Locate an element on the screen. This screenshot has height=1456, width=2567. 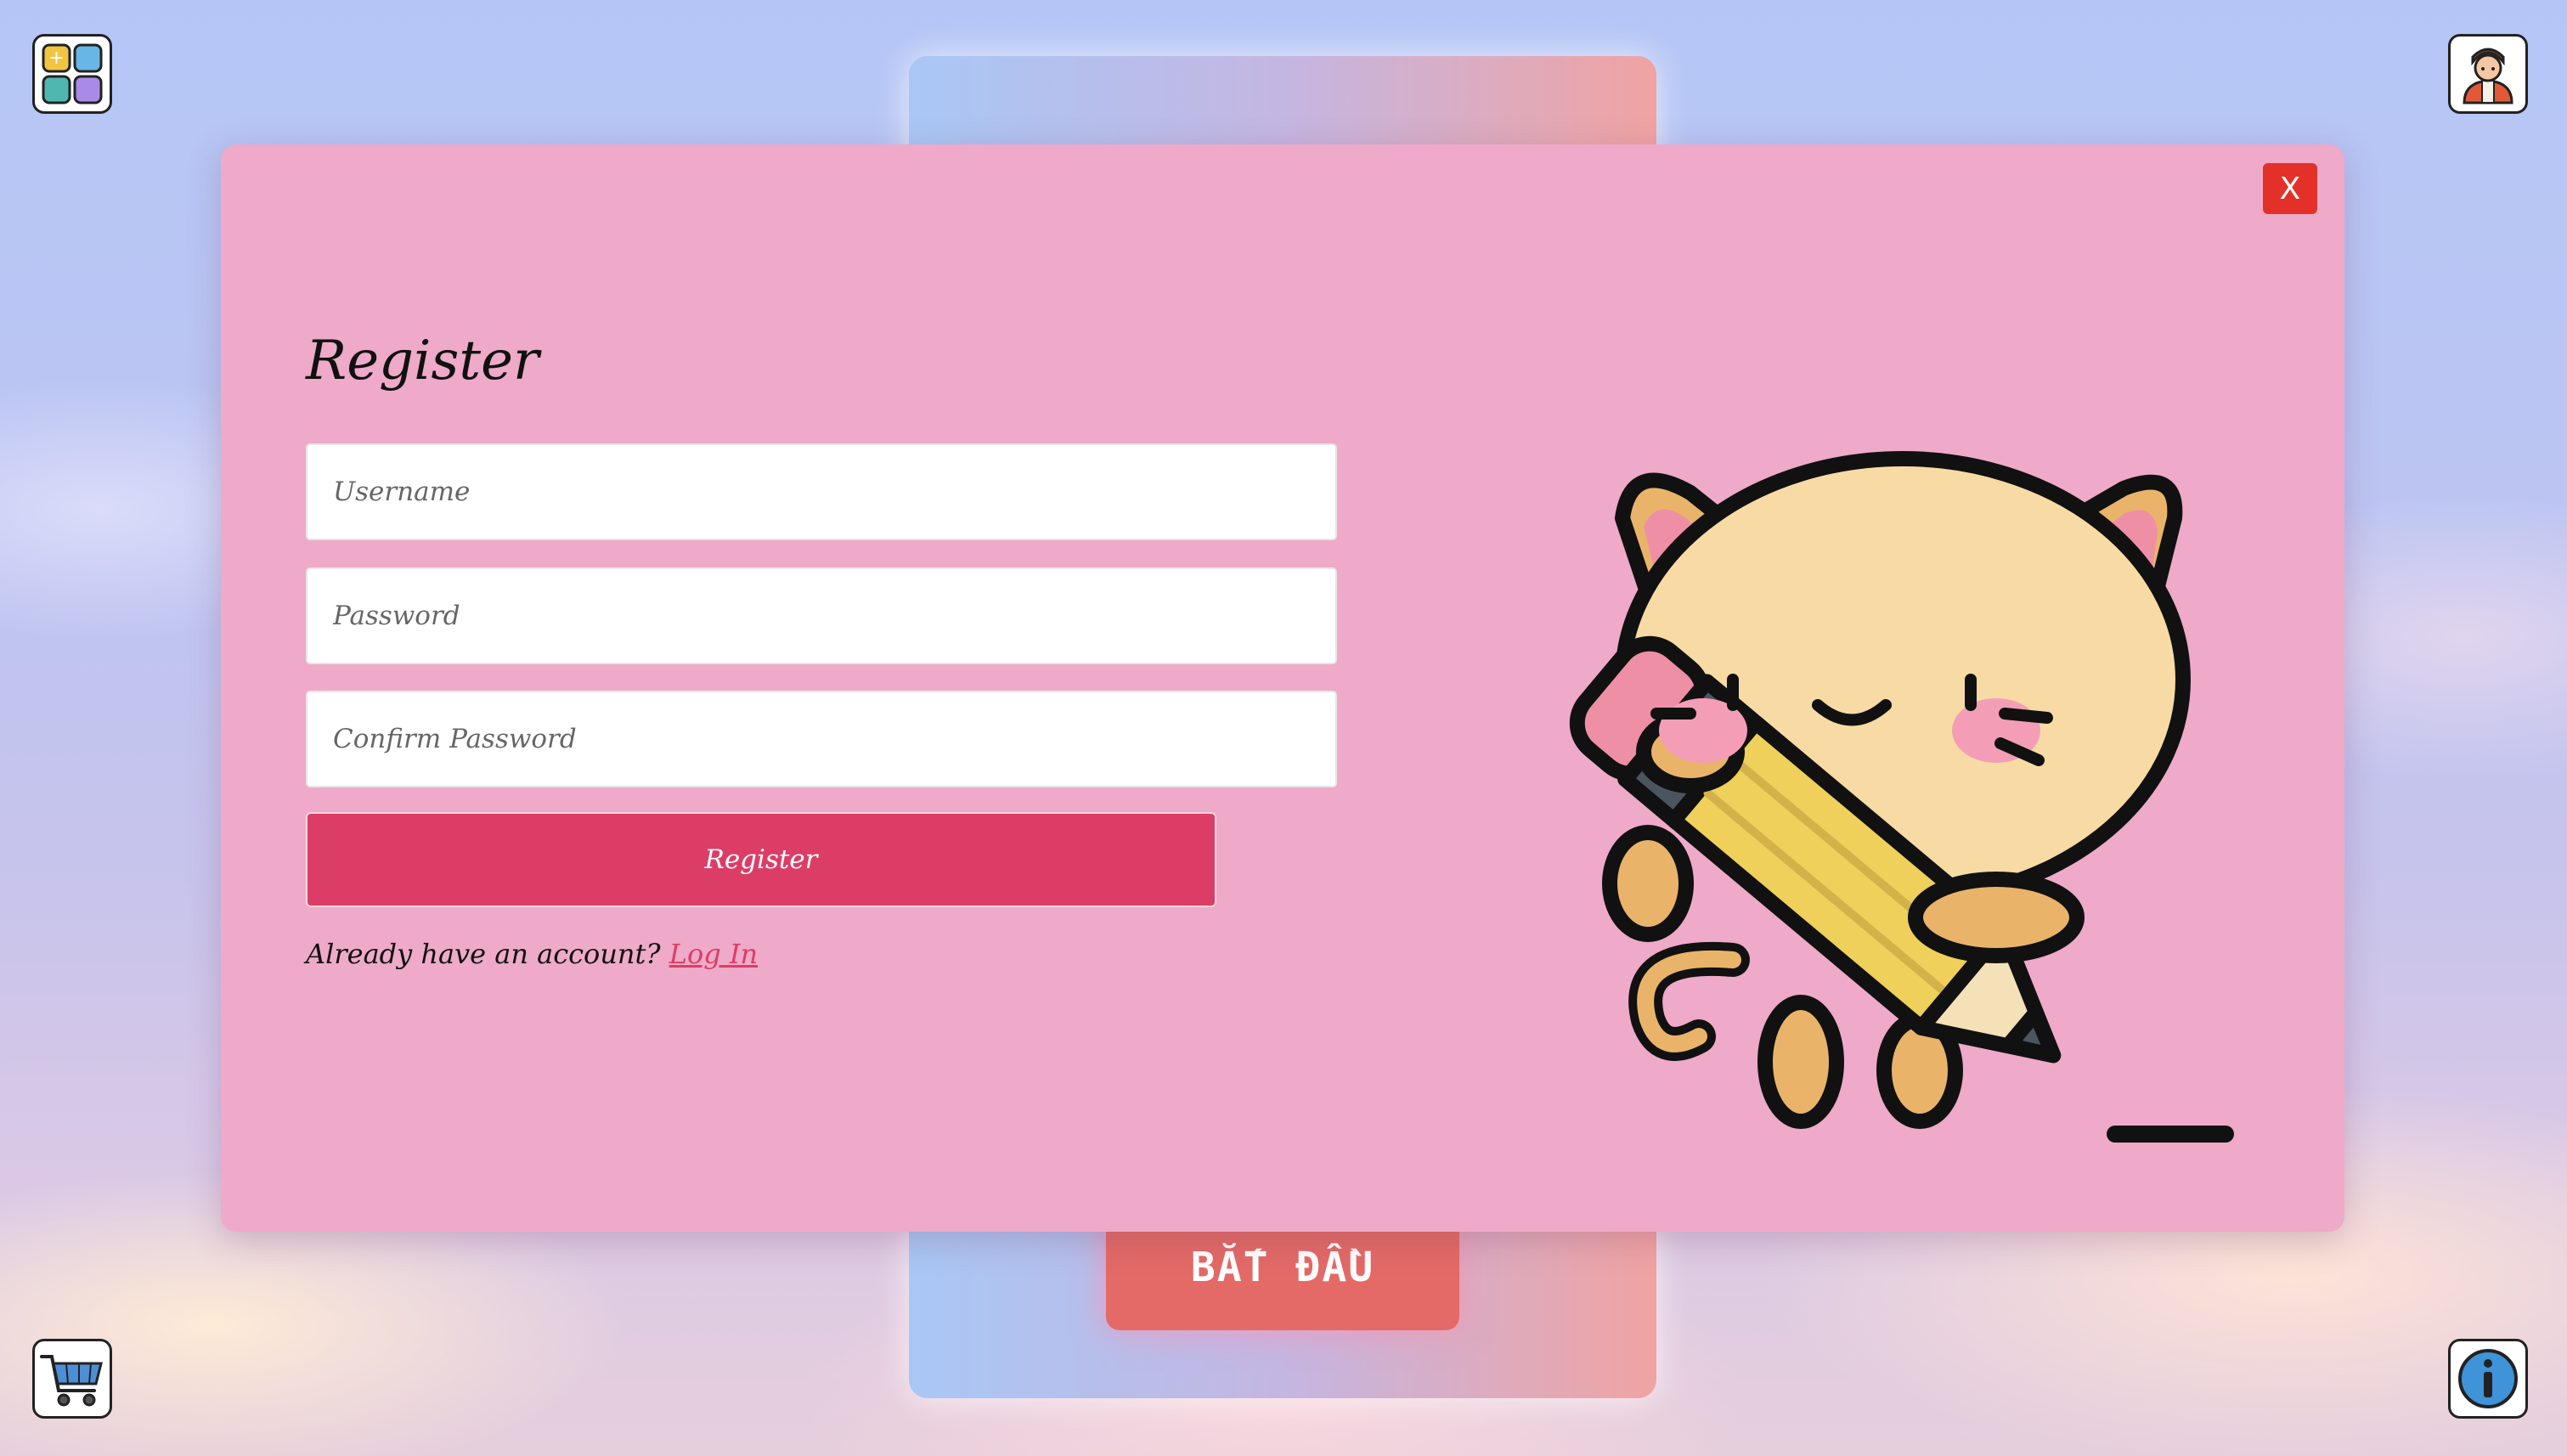
cat-pencil-illustration is located at coordinates (1902, 797).